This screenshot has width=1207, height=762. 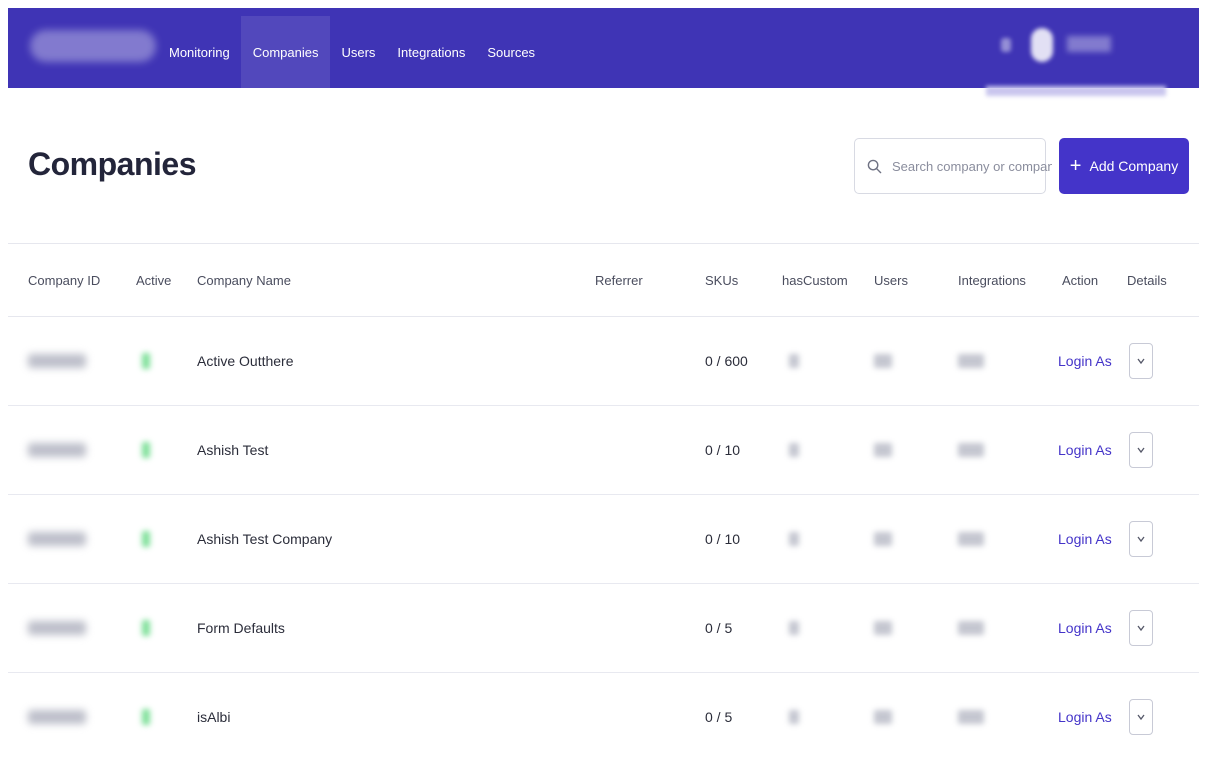 I want to click on nav-item-integrations: Integrations, so click(x=431, y=52).